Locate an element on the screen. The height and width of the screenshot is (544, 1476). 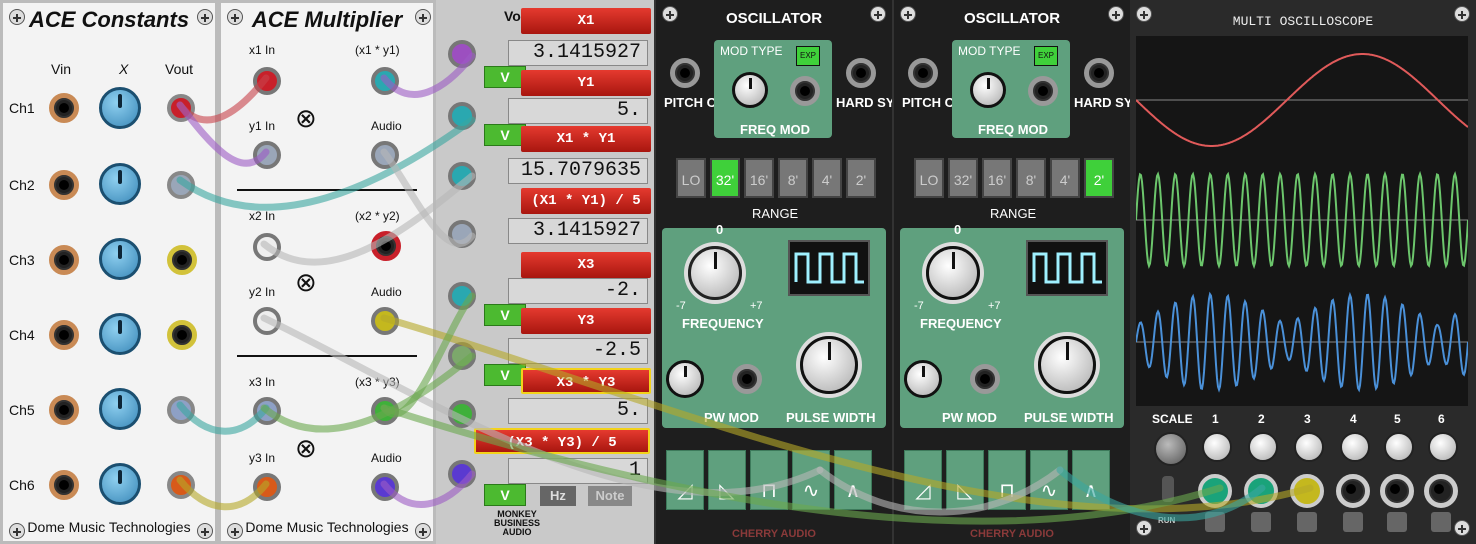
channel-4-input-jack is located at coordinates (1353, 491).